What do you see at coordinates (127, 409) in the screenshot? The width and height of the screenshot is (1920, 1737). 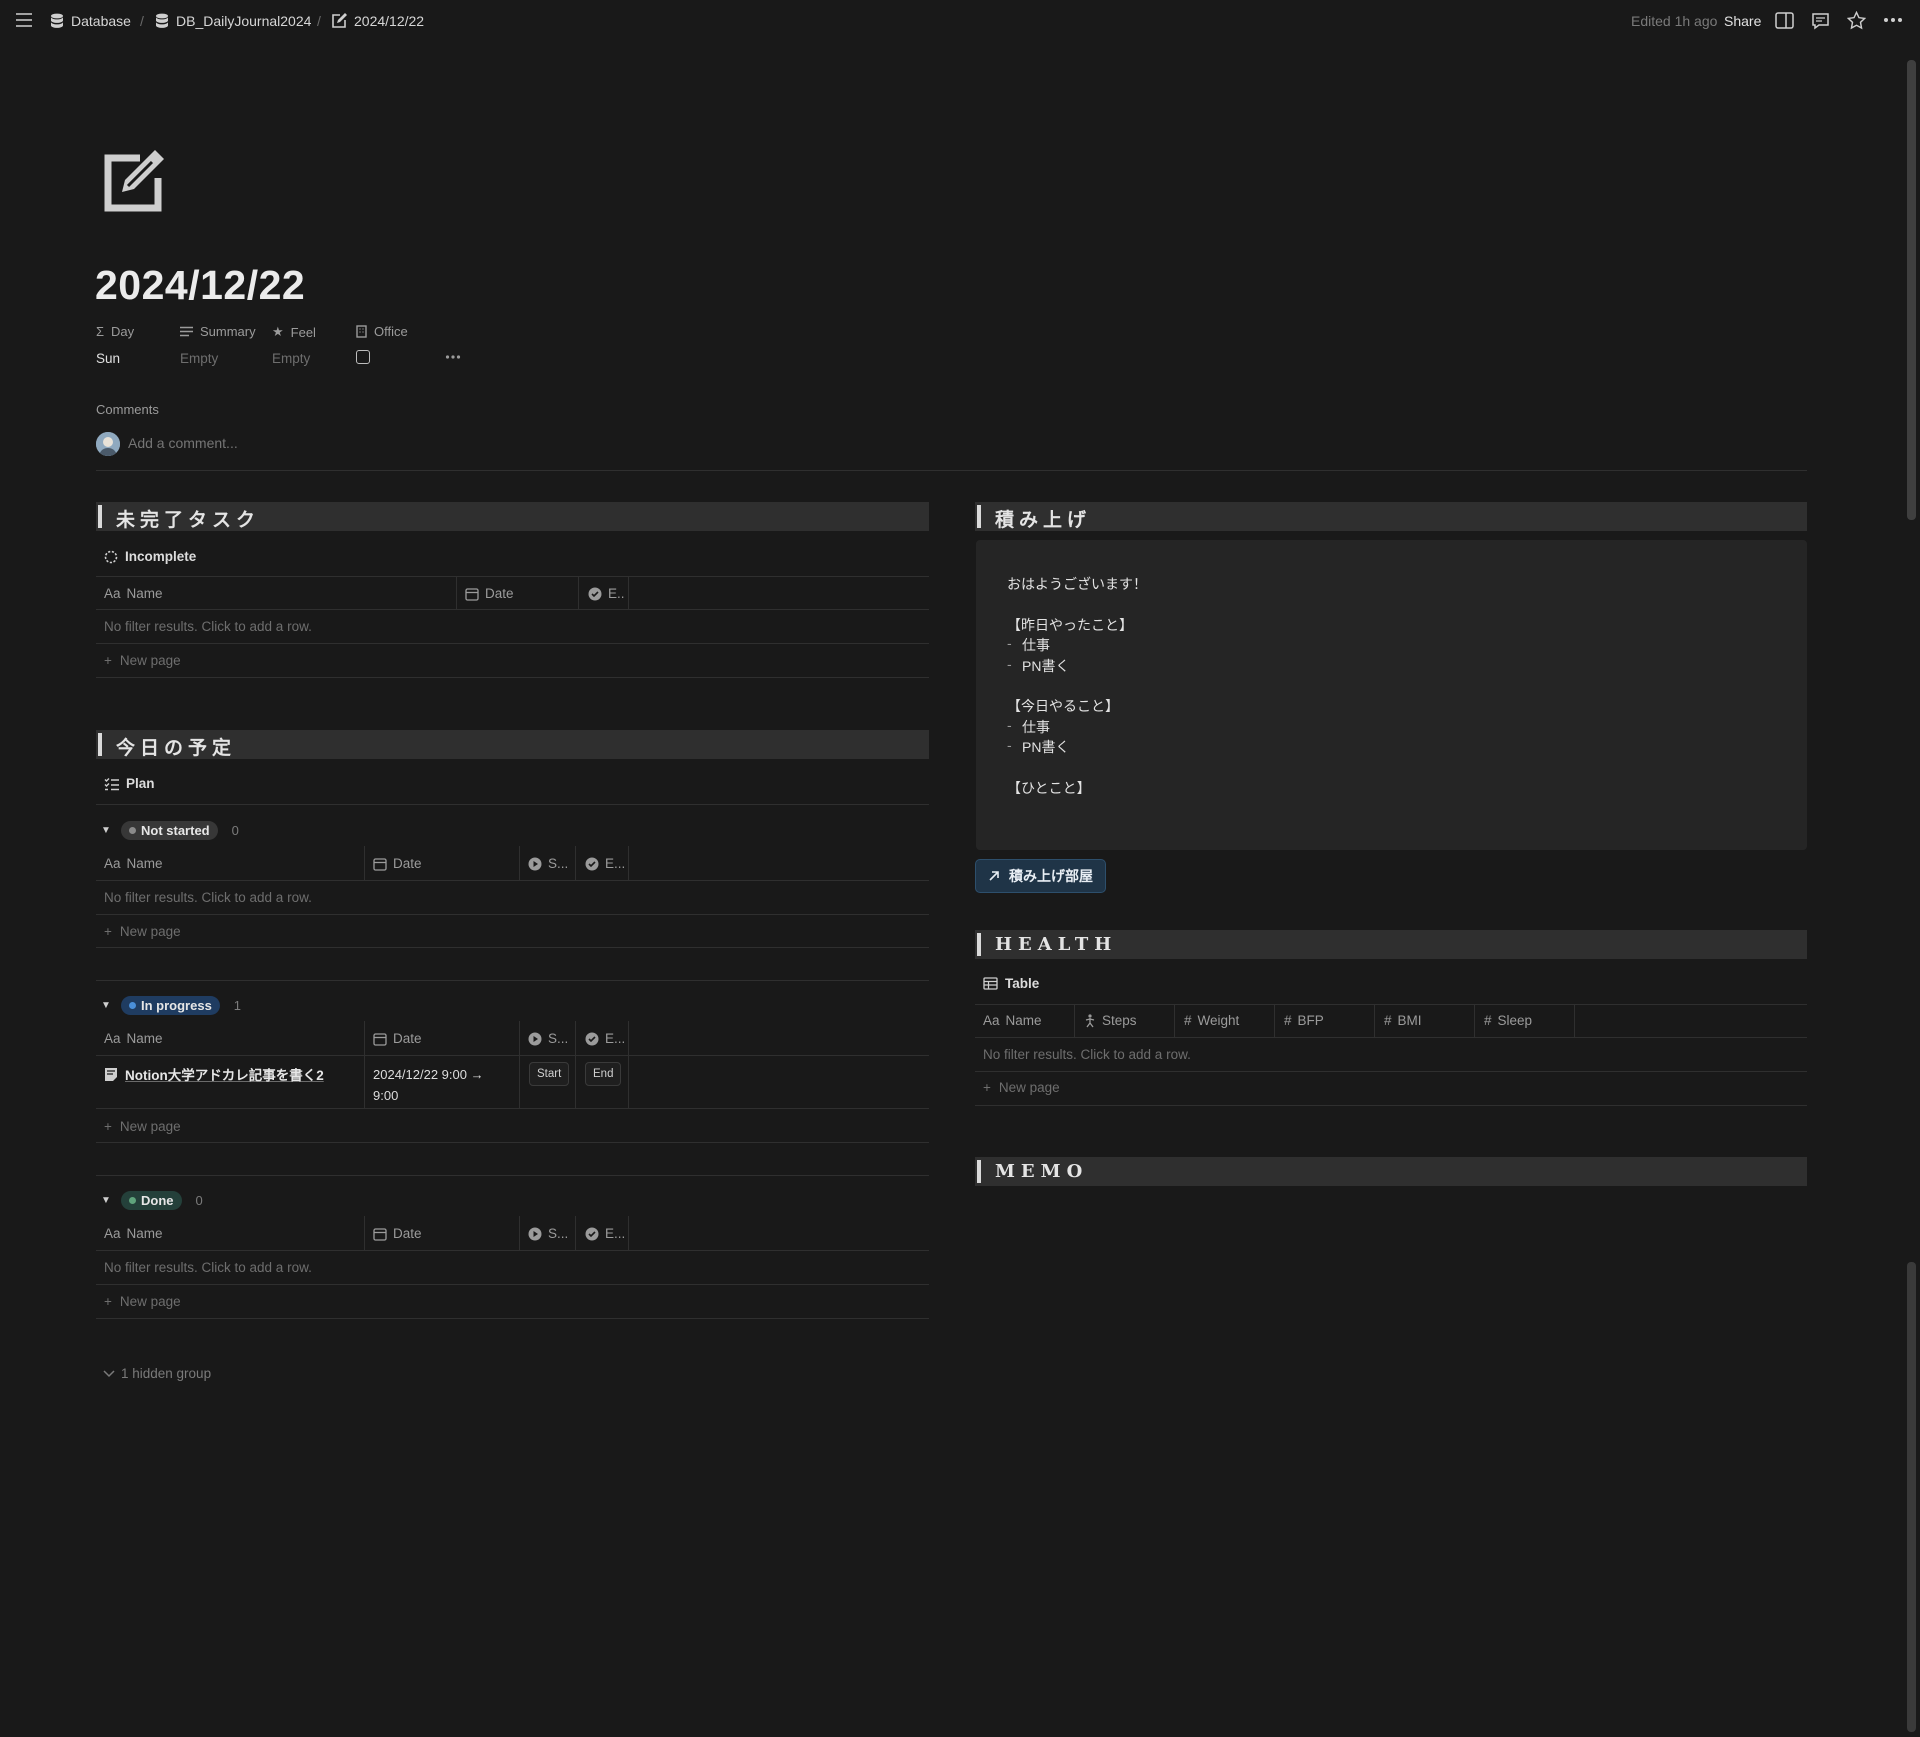 I see `comments-label: Comments` at bounding box center [127, 409].